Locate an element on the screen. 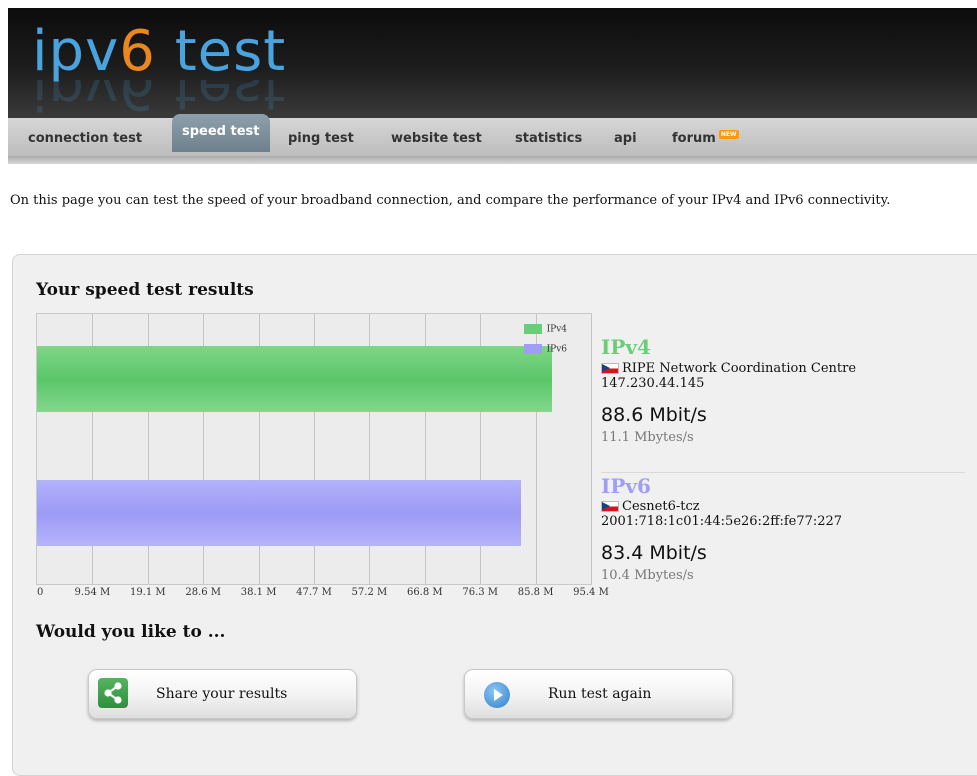 Image resolution: width=977 pixels, height=776 pixels. results-heading: Your speed test results is located at coordinates (145, 290).